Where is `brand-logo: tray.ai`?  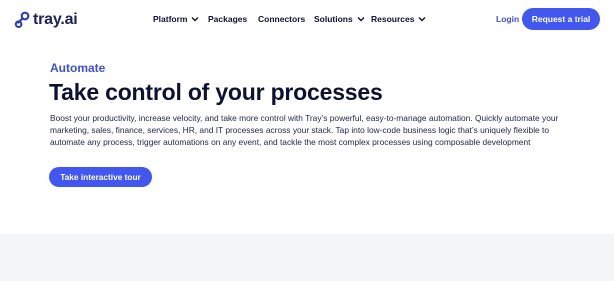
brand-logo: tray.ai is located at coordinates (46, 20).